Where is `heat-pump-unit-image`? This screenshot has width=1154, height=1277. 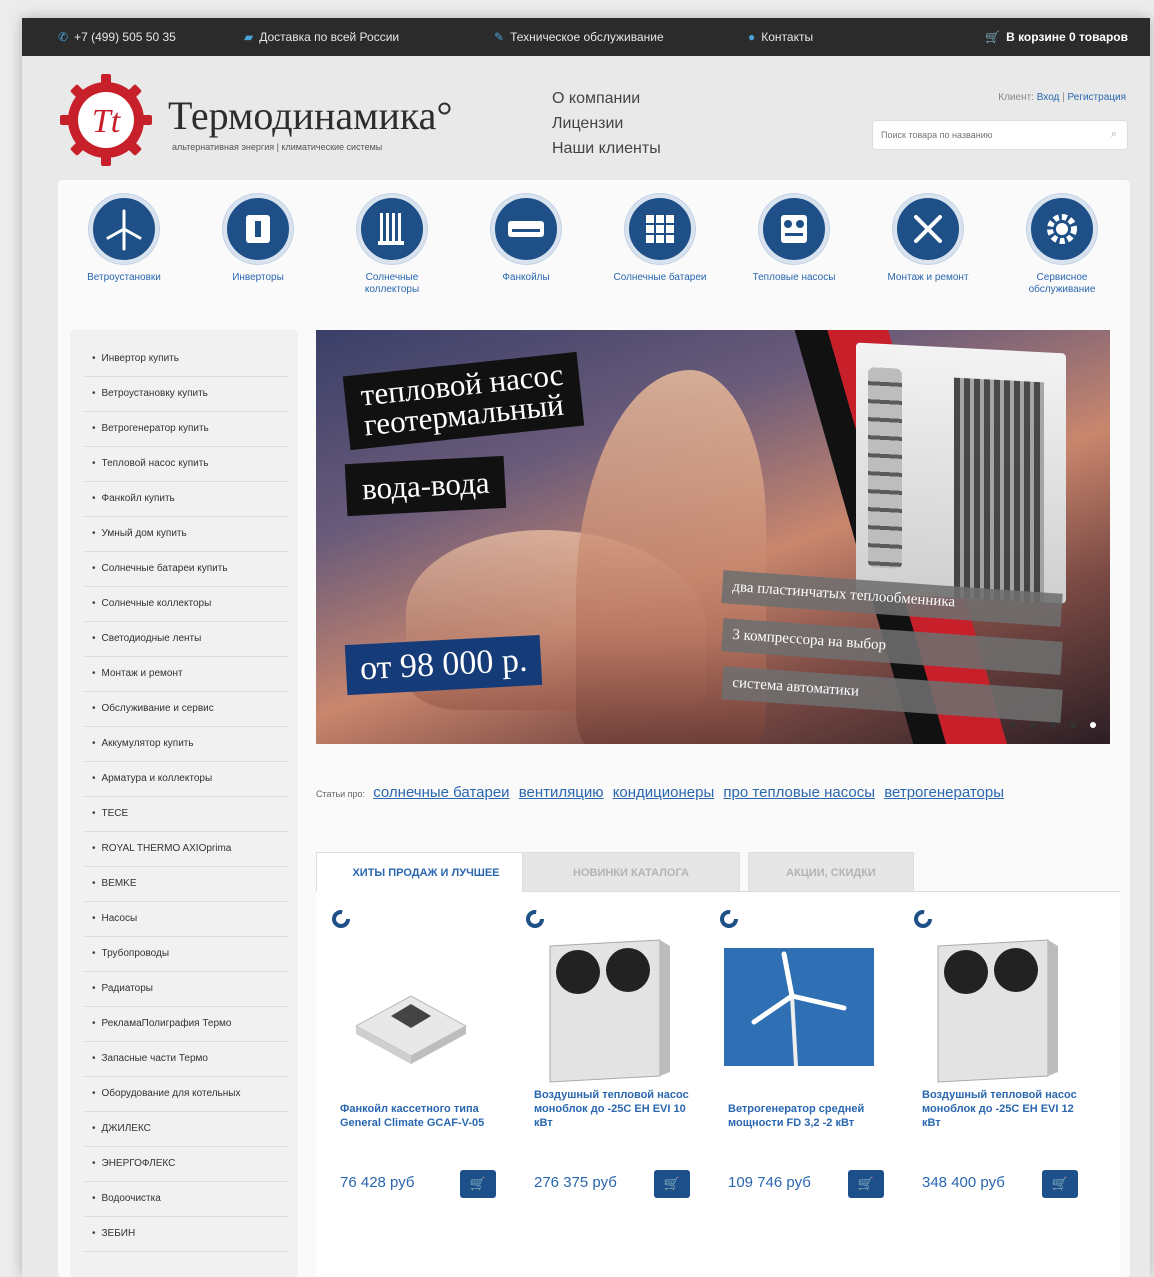 heat-pump-unit-image is located at coordinates (961, 473).